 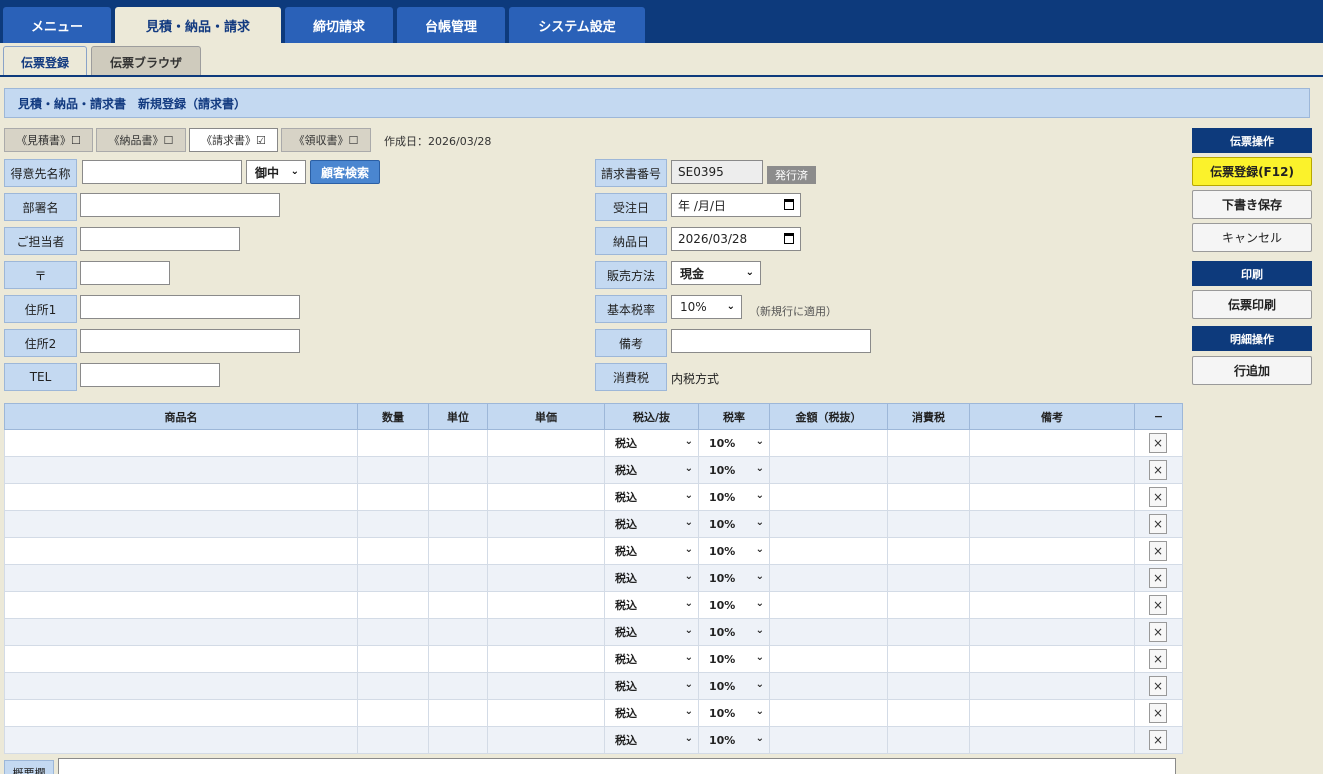 I want to click on summary-input, so click(x=617, y=766).